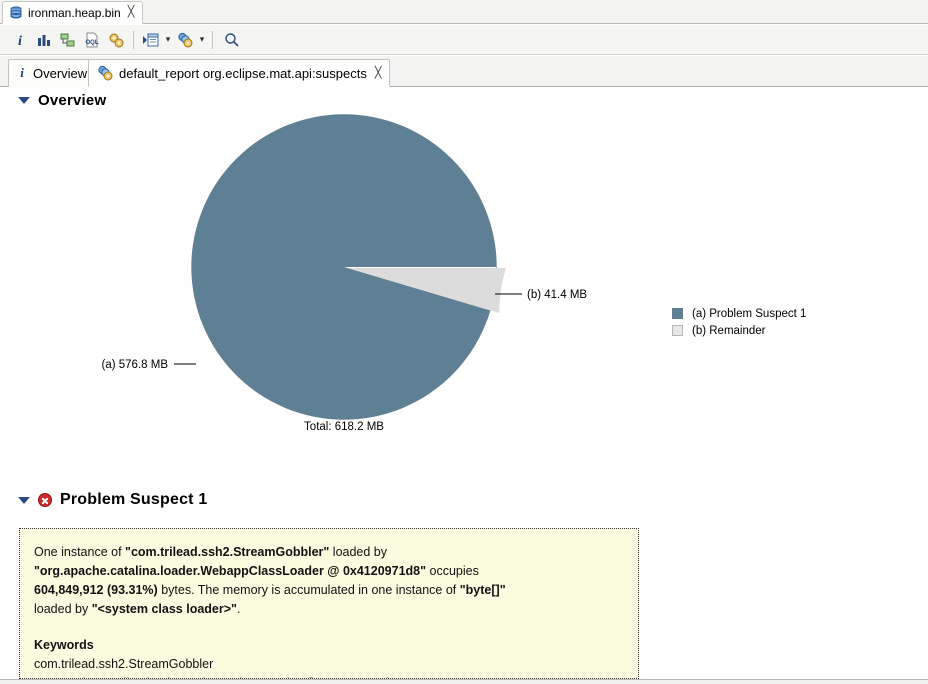  I want to click on desc-class-name: "com.trilead.ssh2.StreamGobbler", so click(227, 552).